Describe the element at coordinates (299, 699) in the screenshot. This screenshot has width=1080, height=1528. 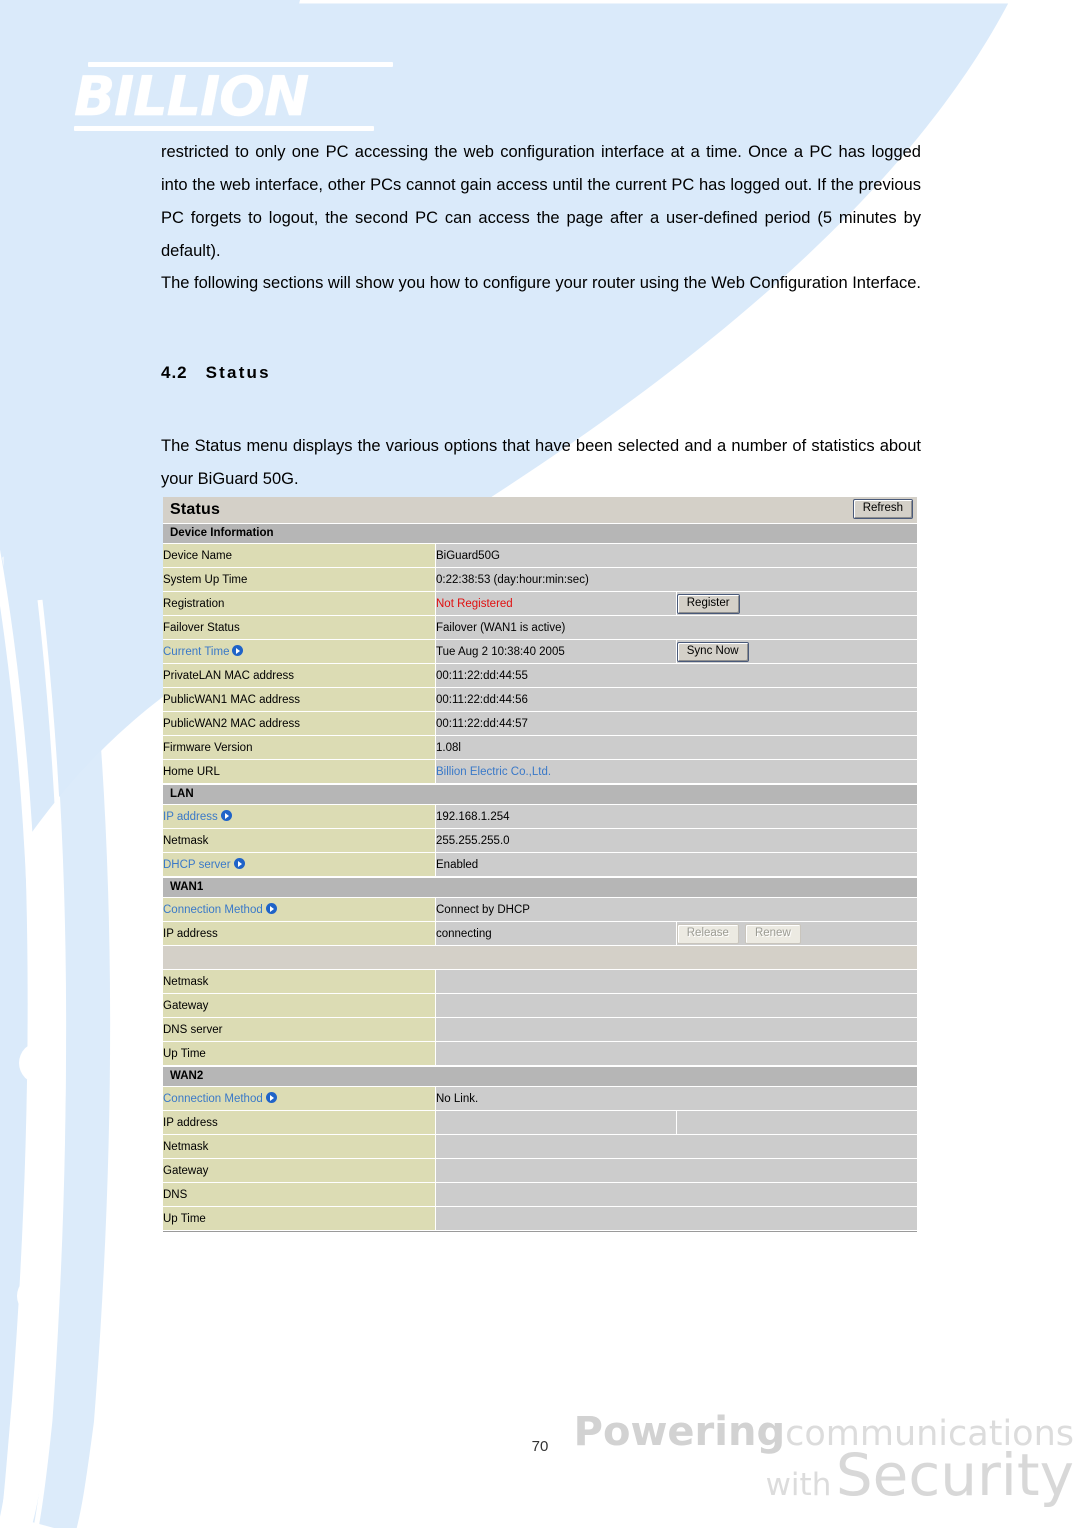
I see `row-label: PublicWAN1 MAC address` at that location.